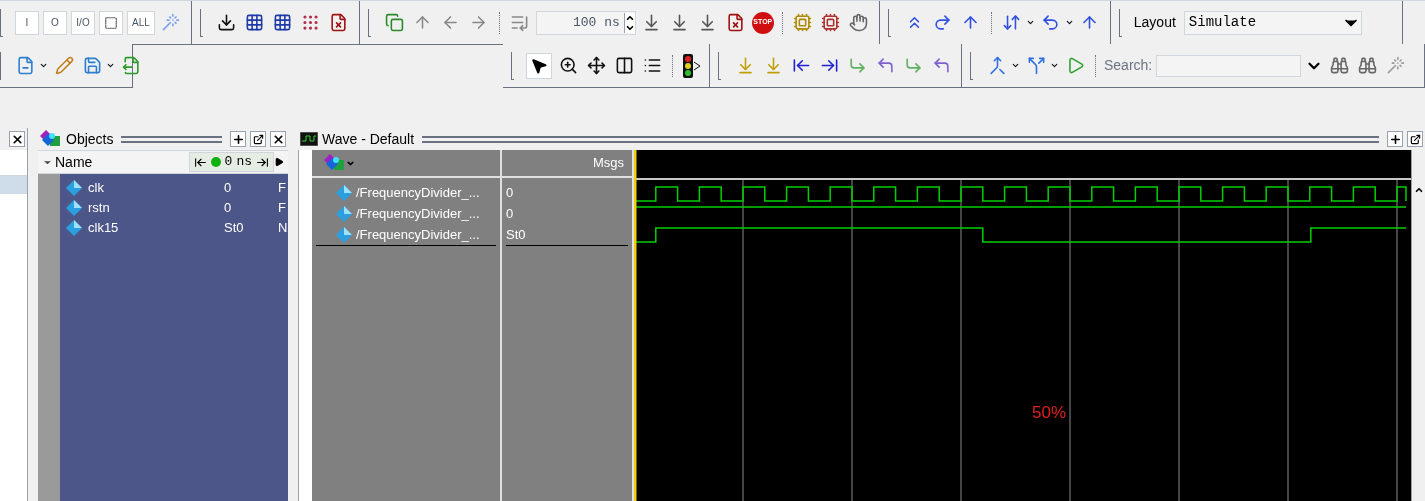 This screenshot has height=501, width=1425. Describe the element at coordinates (262, 162) in the screenshot. I see `time-forward-icon` at that location.